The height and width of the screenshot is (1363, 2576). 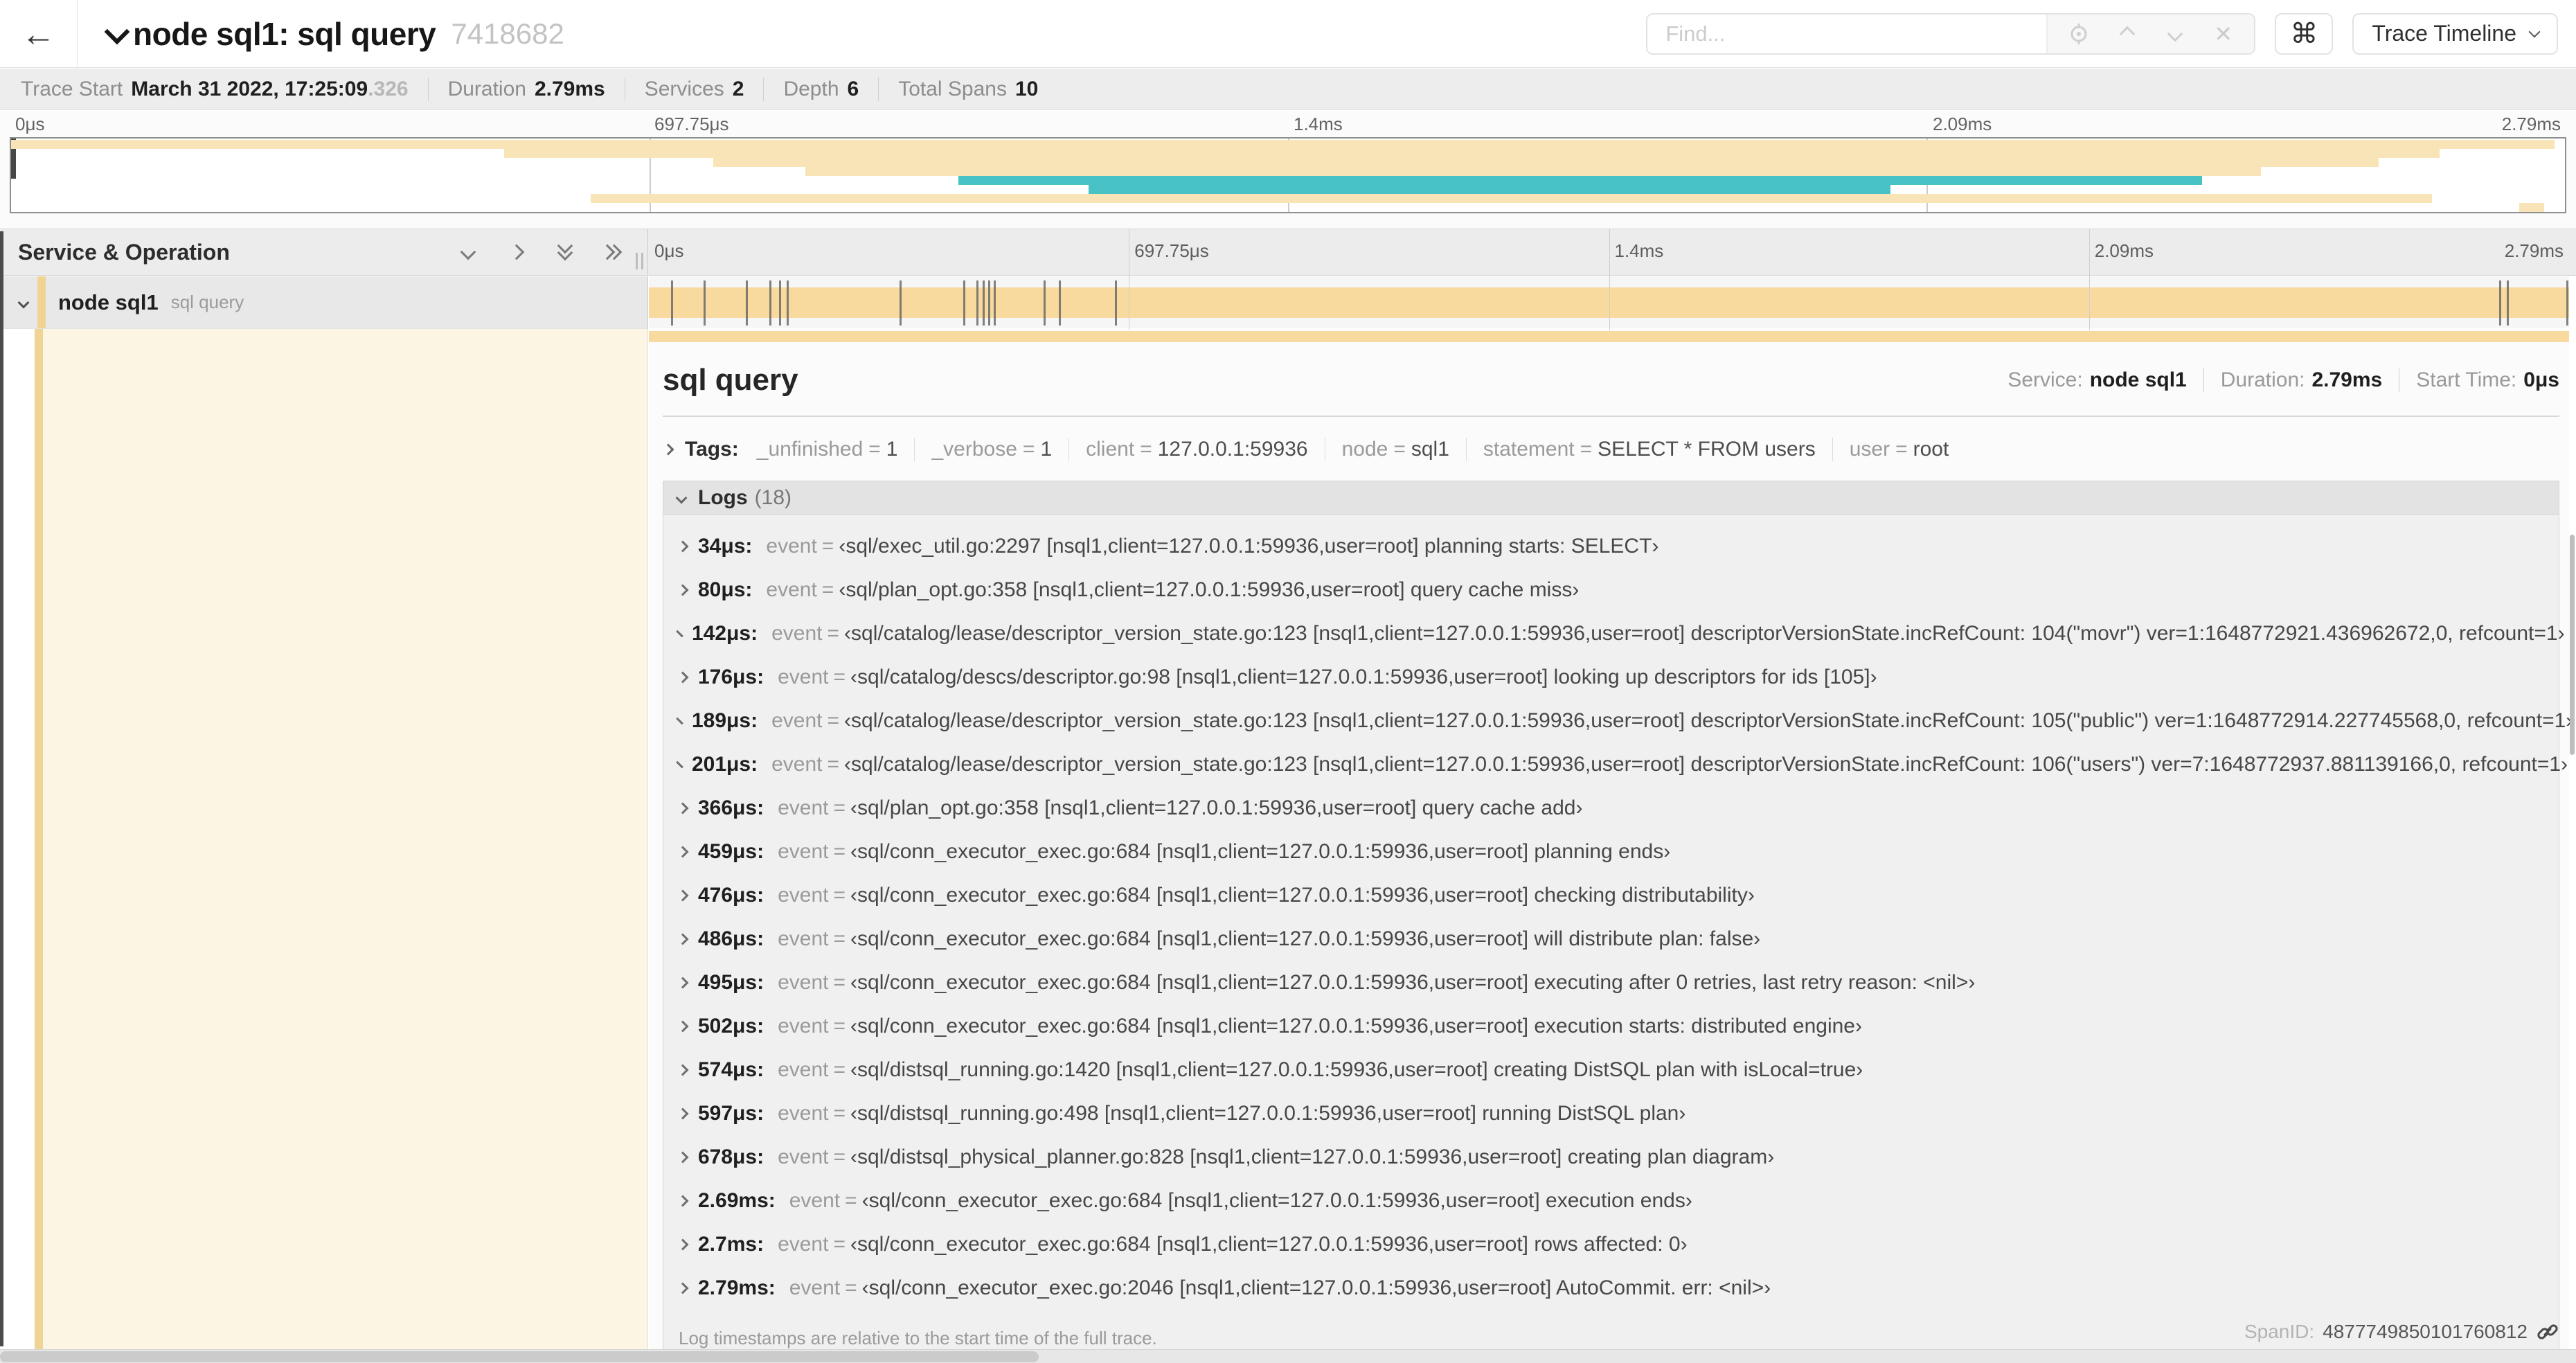 What do you see at coordinates (738, 89) in the screenshot?
I see `stat-value: 2` at bounding box center [738, 89].